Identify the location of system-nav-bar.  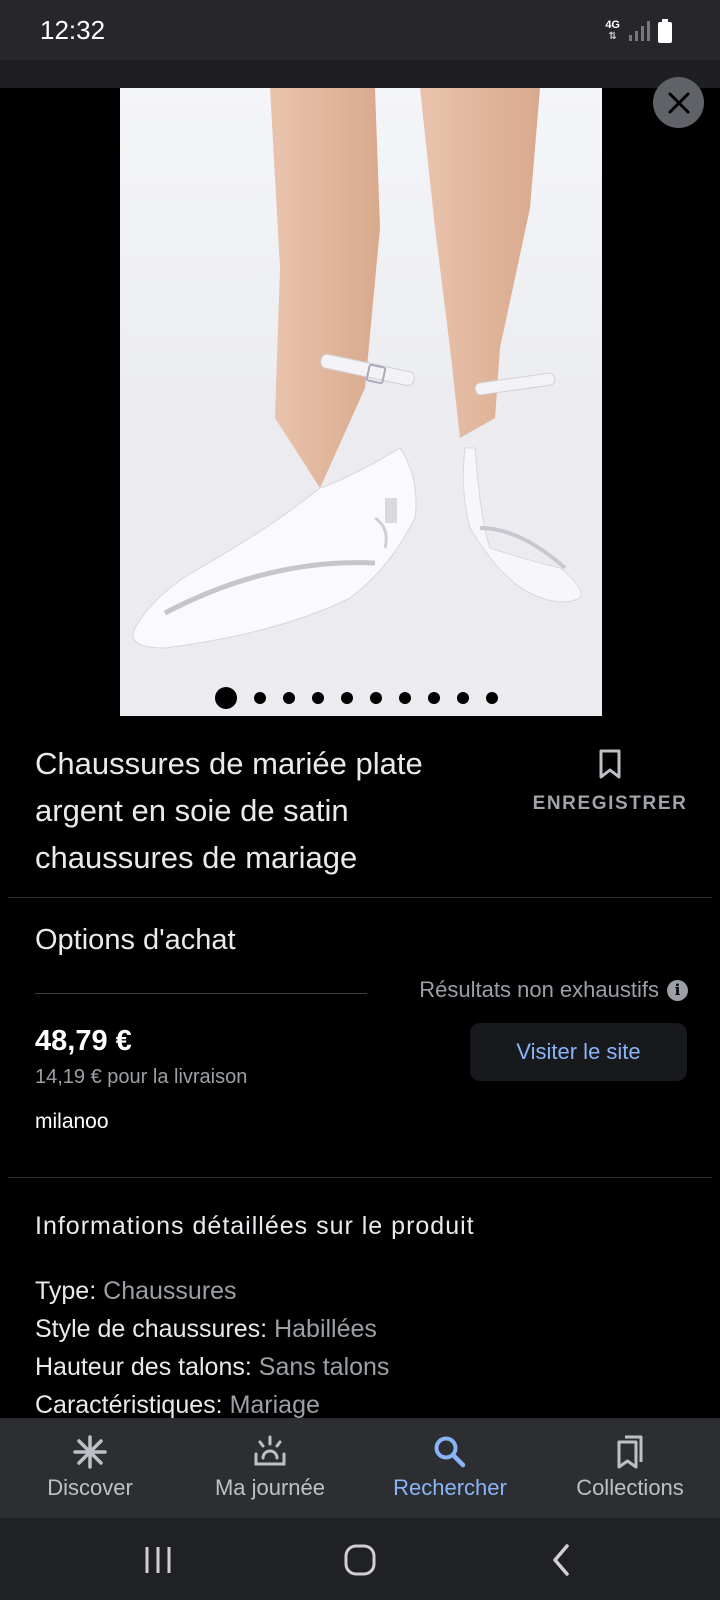
(360, 1559).